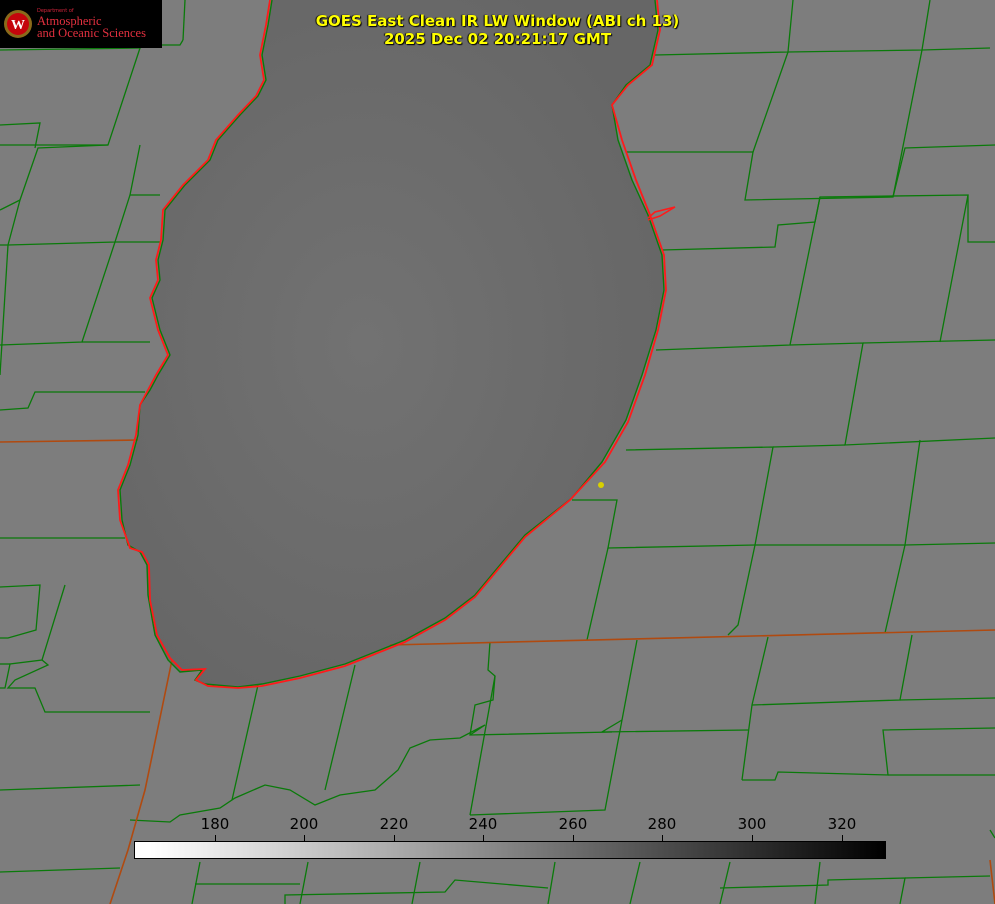 The width and height of the screenshot is (995, 904). Describe the element at coordinates (497, 39) in the screenshot. I see `title-timestamp: 2025 Dec 02 20:21:17 GMT` at that location.